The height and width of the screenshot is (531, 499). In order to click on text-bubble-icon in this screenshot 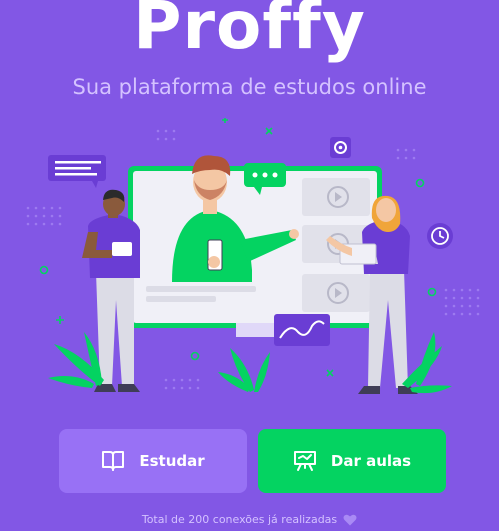, I will do `click(77, 171)`.